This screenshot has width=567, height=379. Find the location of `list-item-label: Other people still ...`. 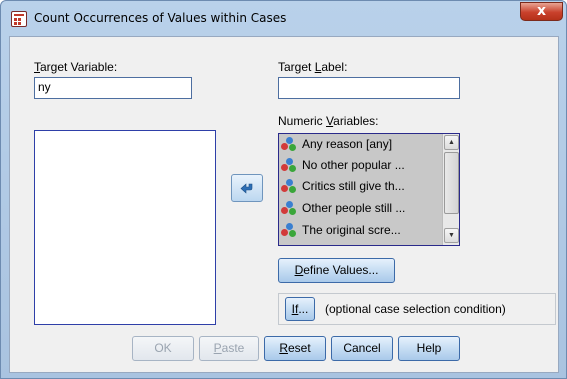

list-item-label: Other people still ... is located at coordinates (354, 208).